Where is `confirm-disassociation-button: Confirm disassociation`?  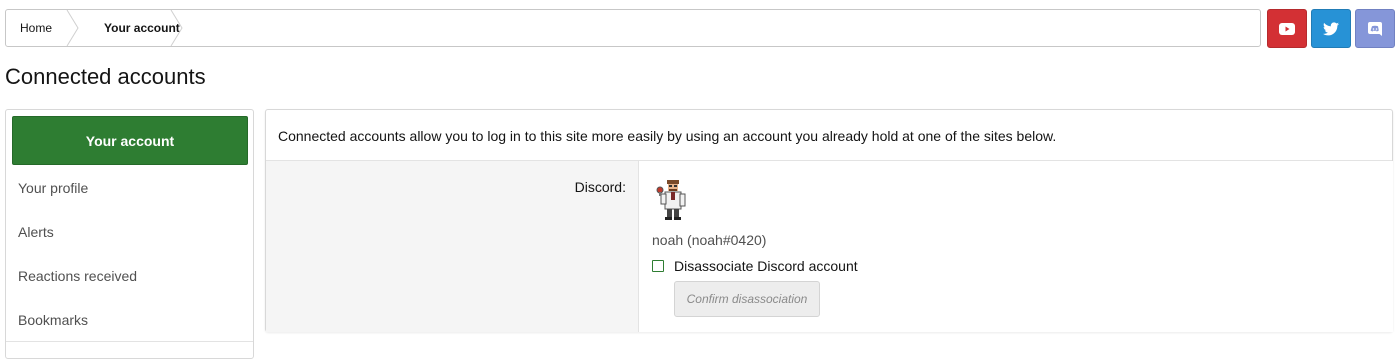 confirm-disassociation-button: Confirm disassociation is located at coordinates (747, 299).